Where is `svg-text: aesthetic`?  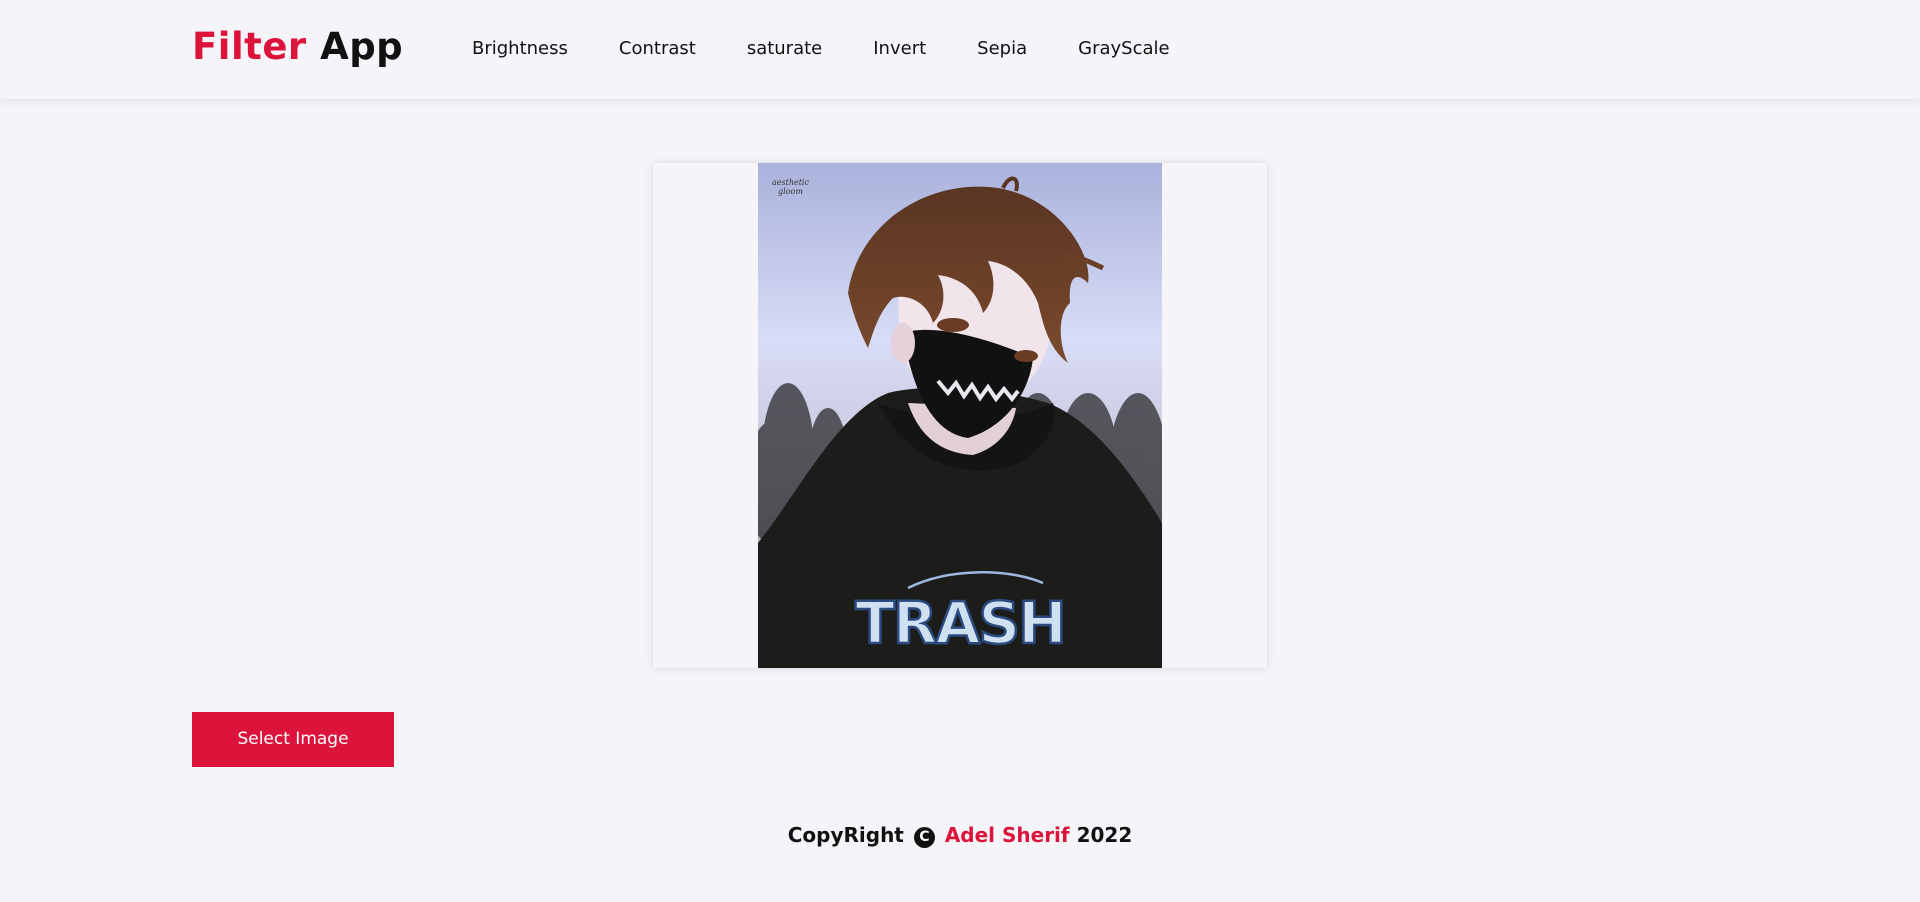
svg-text: aesthetic is located at coordinates (790, 182).